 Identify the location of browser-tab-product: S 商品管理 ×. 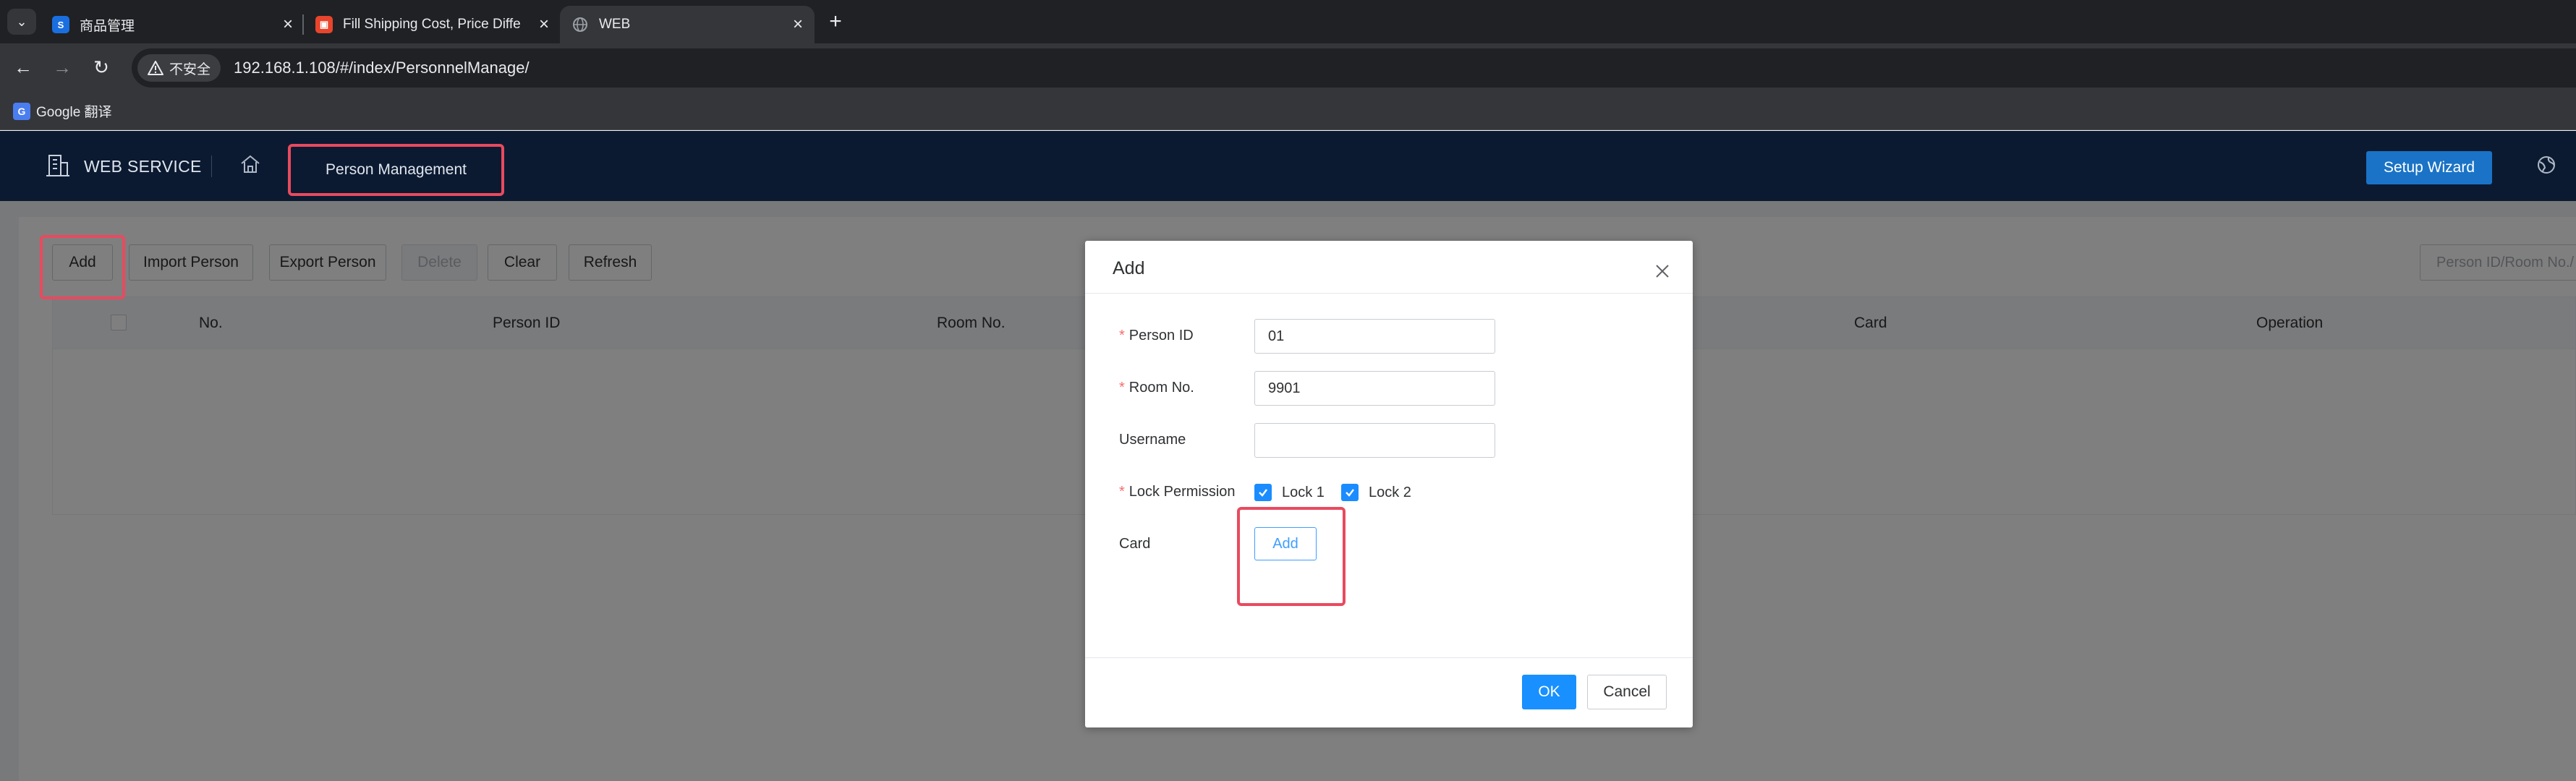
(173, 24).